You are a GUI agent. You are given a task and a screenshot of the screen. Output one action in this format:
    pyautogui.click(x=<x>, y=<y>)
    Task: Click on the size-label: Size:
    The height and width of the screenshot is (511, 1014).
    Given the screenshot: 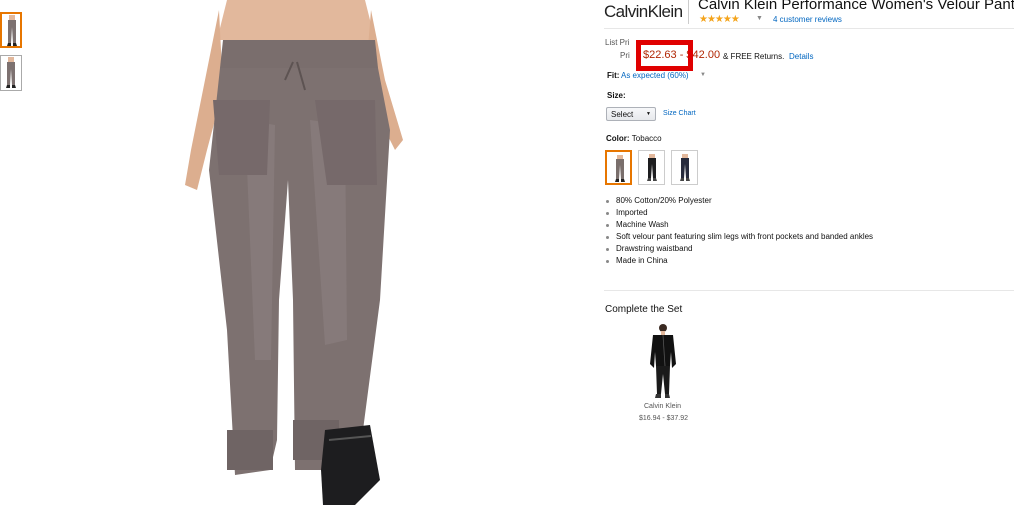 What is the action you would take?
    pyautogui.click(x=616, y=95)
    